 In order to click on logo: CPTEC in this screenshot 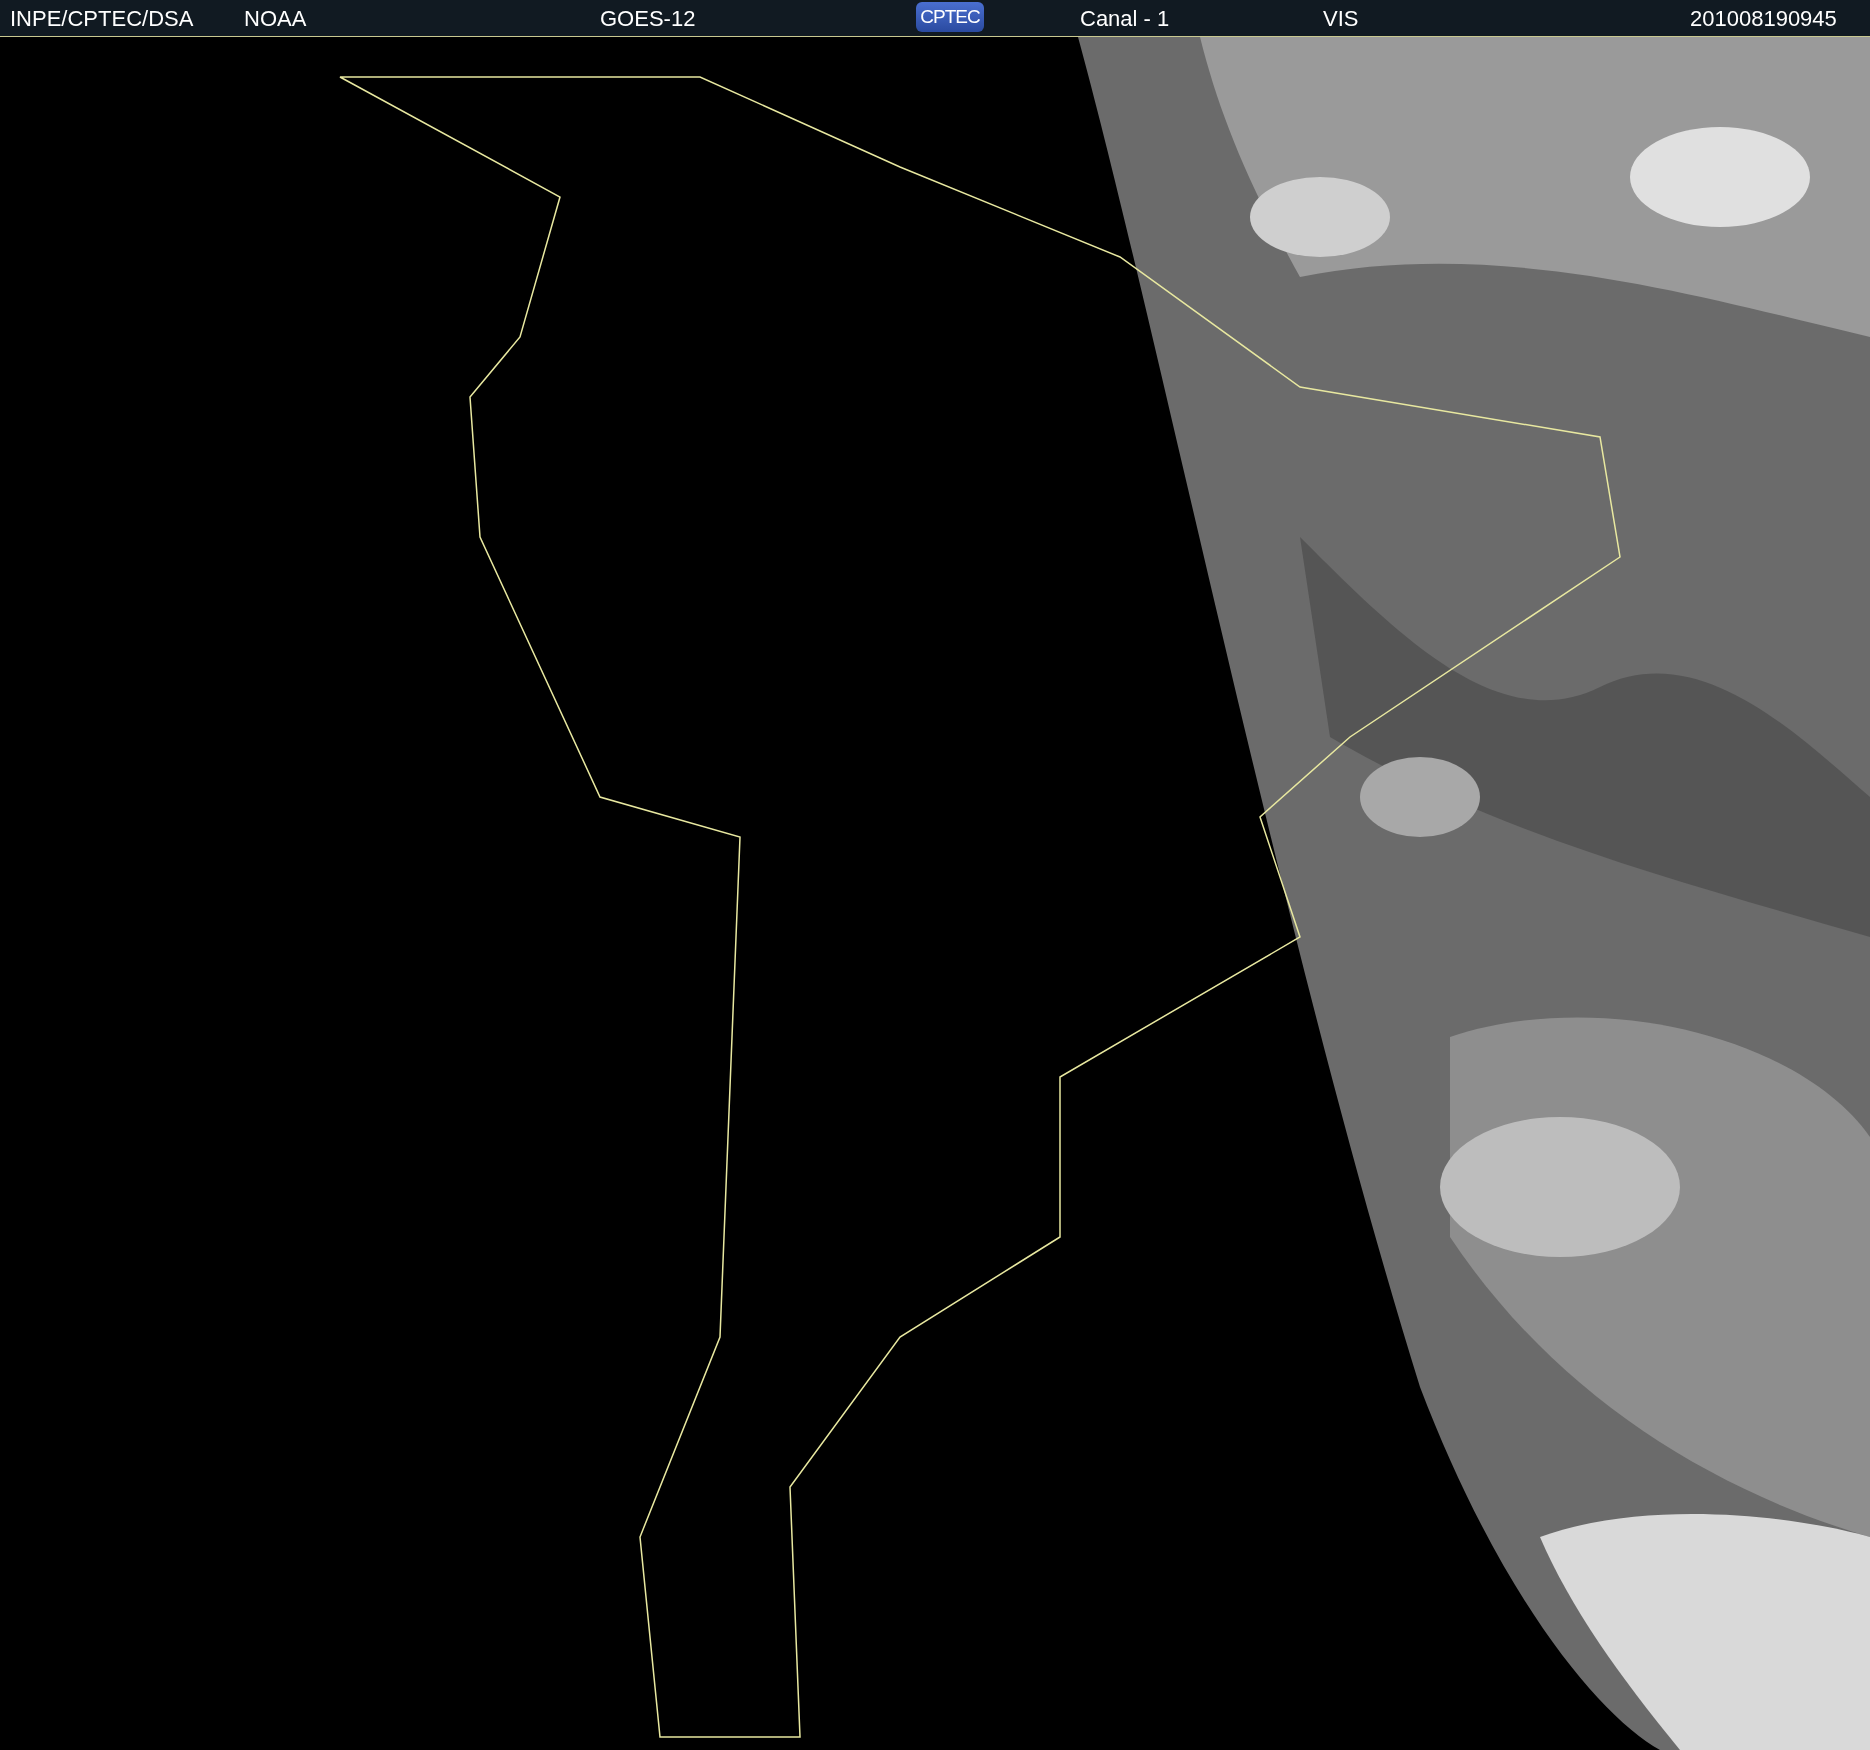, I will do `click(950, 17)`.